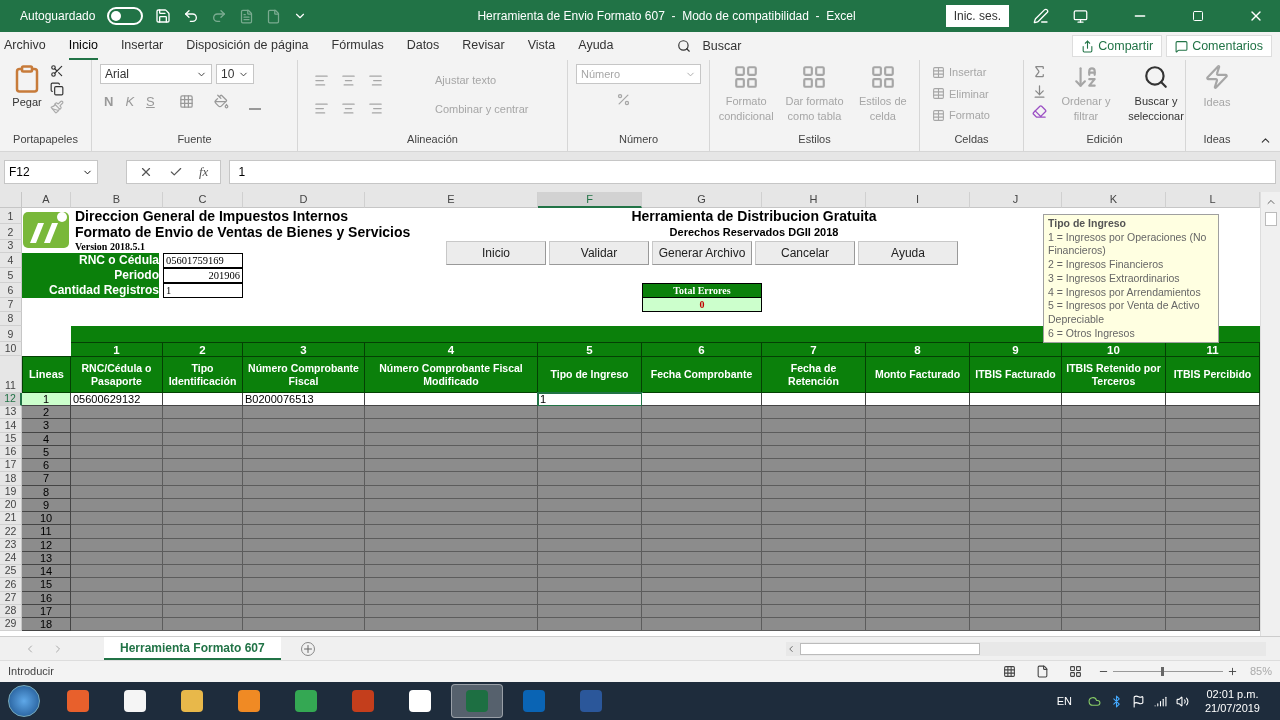  I want to click on select-all-corner, so click(11, 200).